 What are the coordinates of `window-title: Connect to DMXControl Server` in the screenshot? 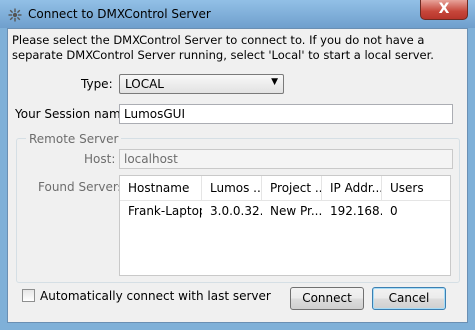 It's located at (119, 14).